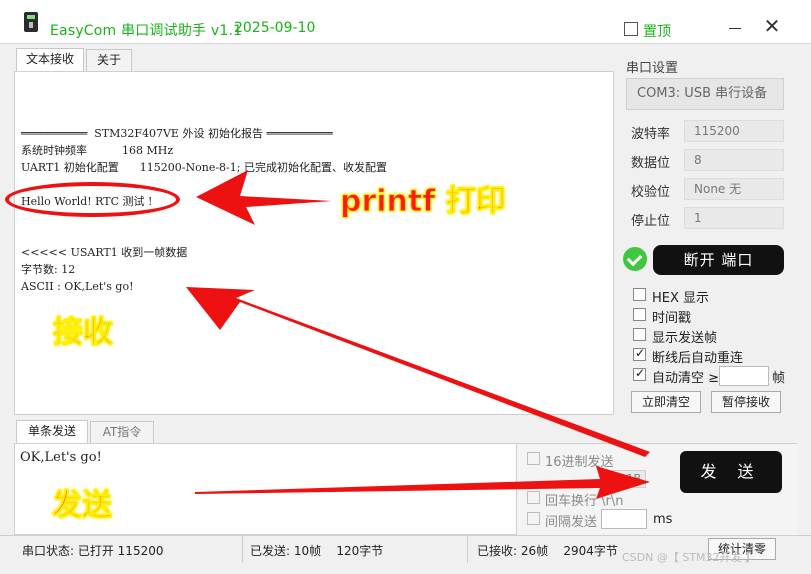  Describe the element at coordinates (718, 260) in the screenshot. I see `disconnect-port-button: 断开 端口` at that location.